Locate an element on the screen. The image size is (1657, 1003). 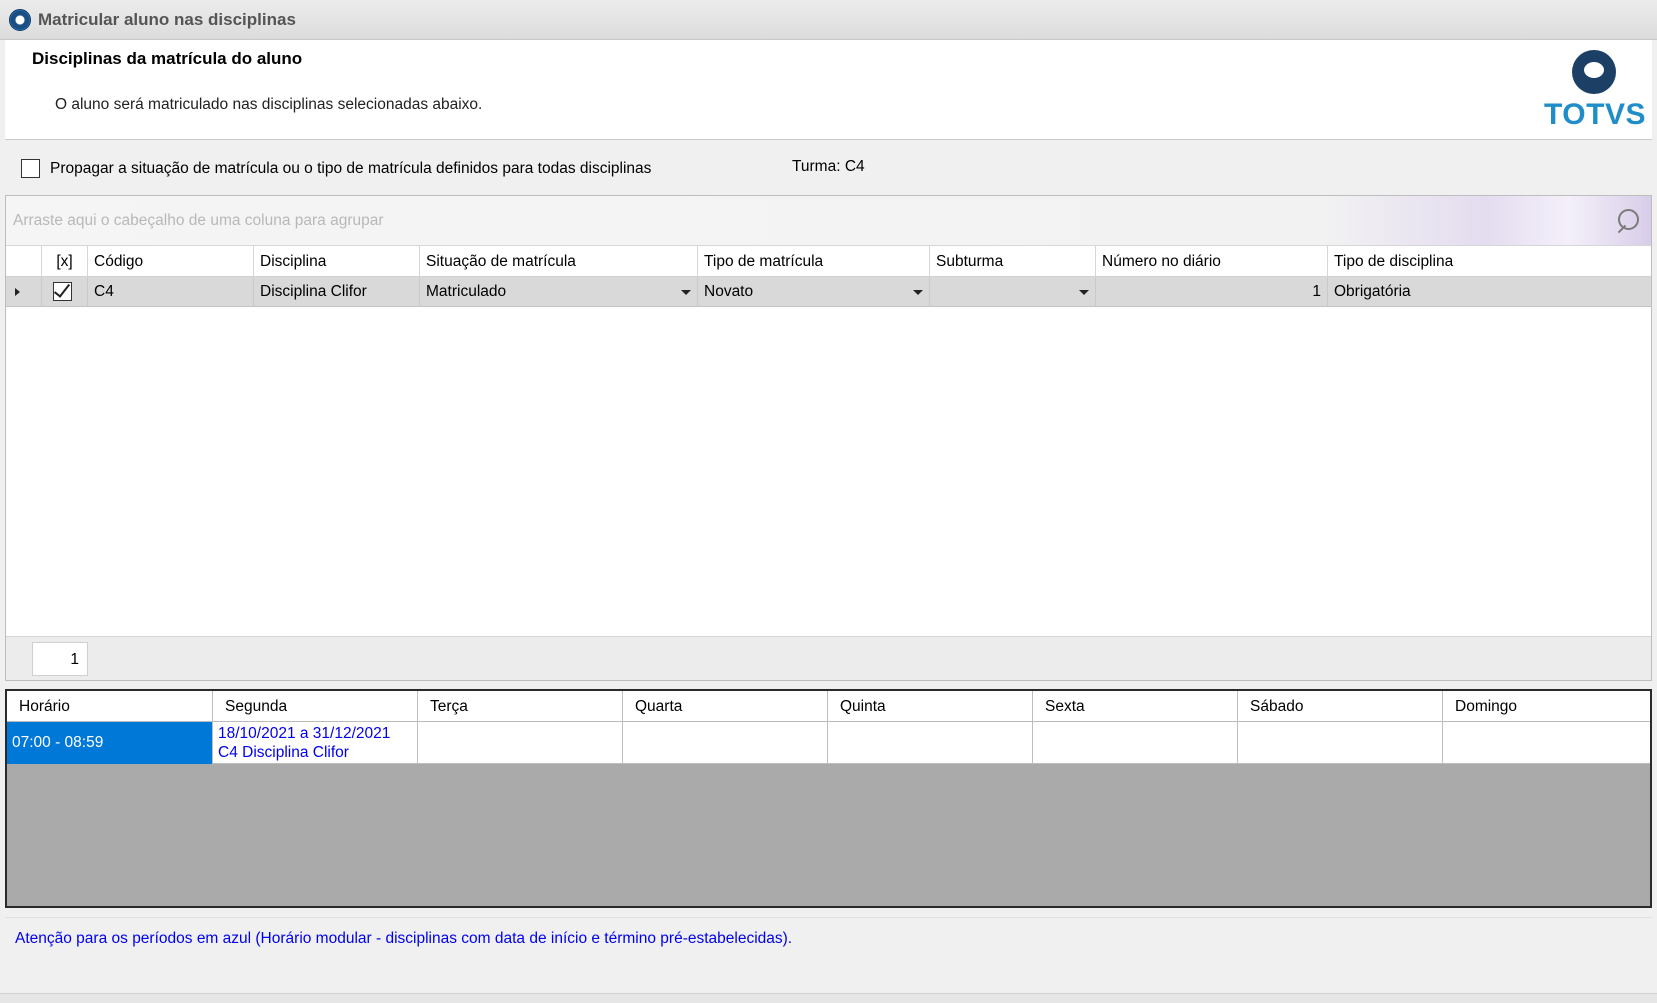
schedule-header-sabado: Sábado is located at coordinates (1339, 706).